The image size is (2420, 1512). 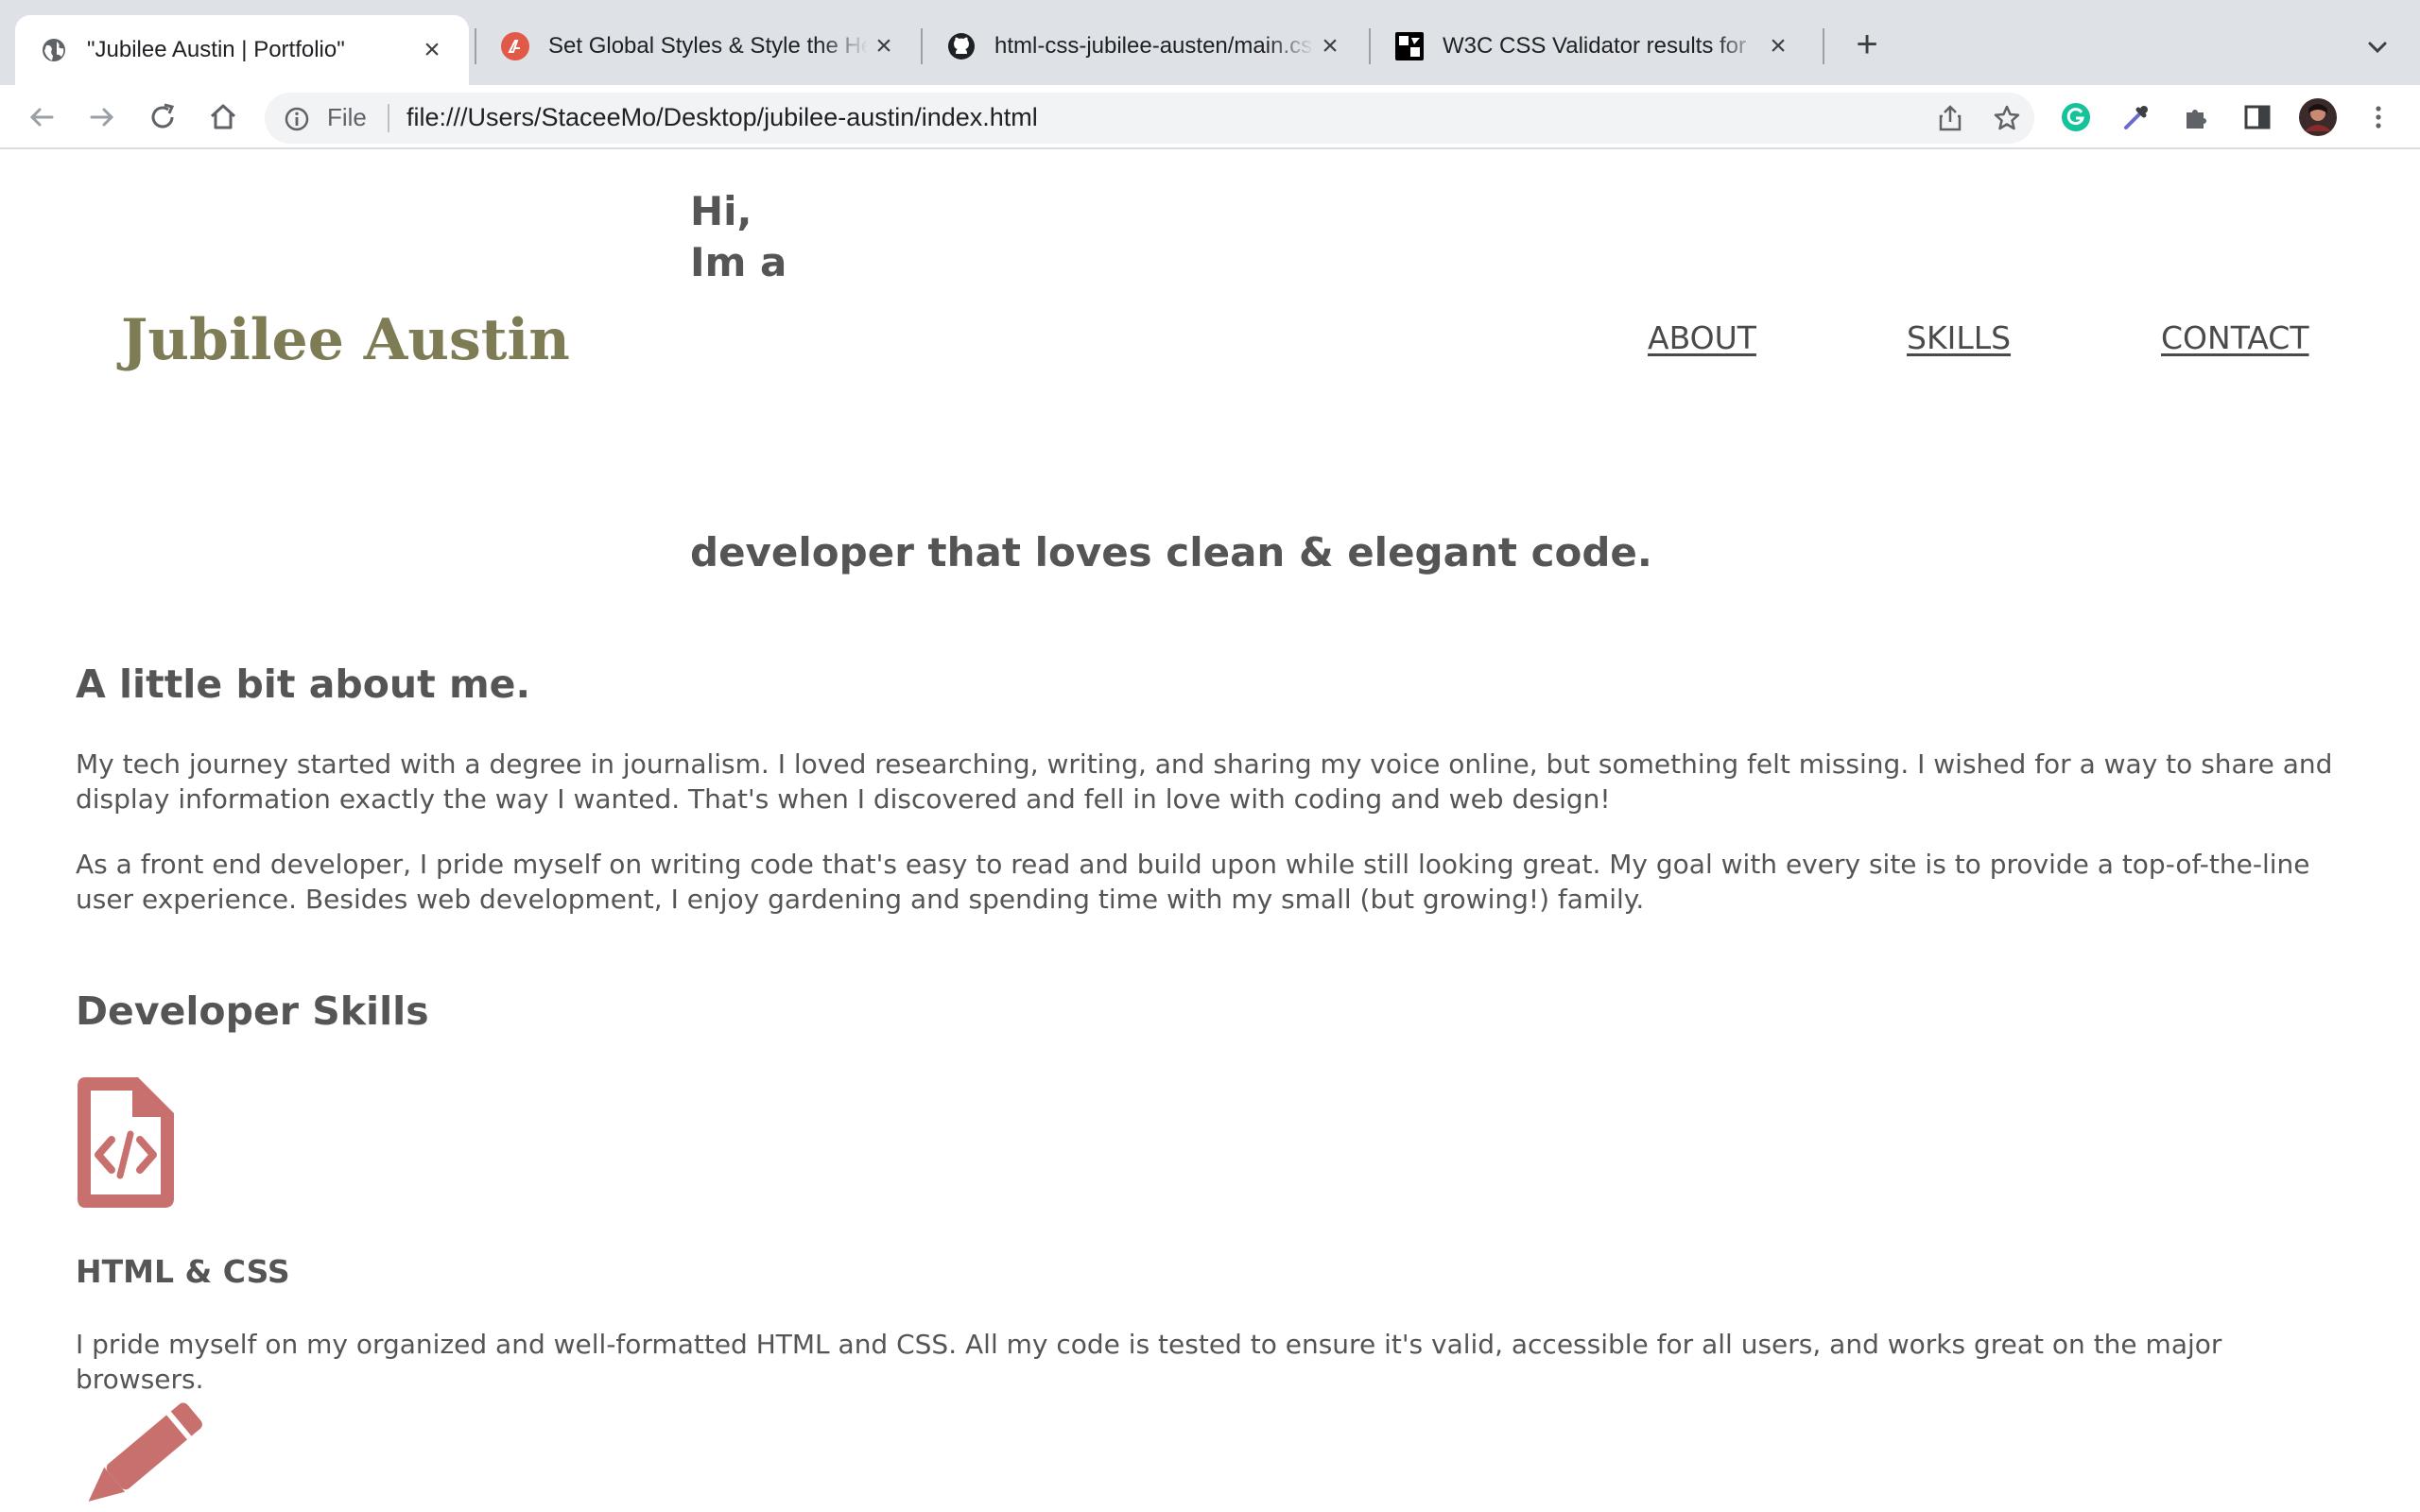 I want to click on tab-title: html-css-jubilee-austen/main.css, so click(x=1154, y=46).